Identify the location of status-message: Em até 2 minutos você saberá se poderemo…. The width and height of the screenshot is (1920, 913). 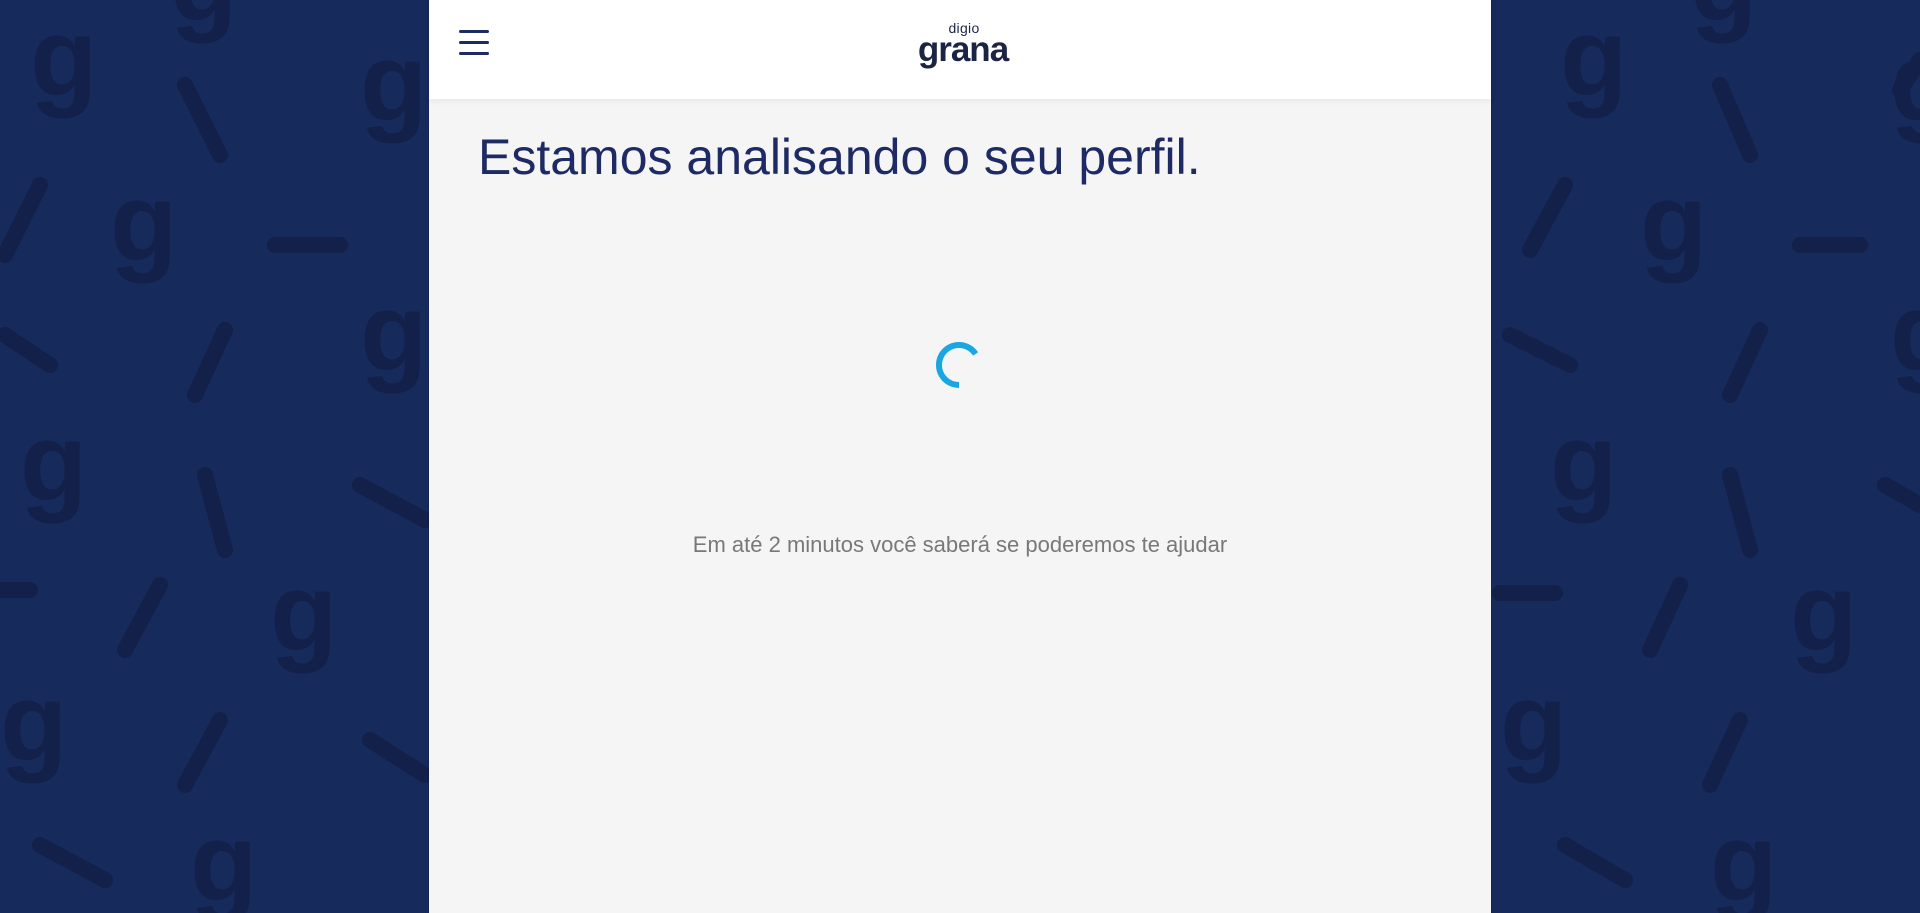
(960, 544).